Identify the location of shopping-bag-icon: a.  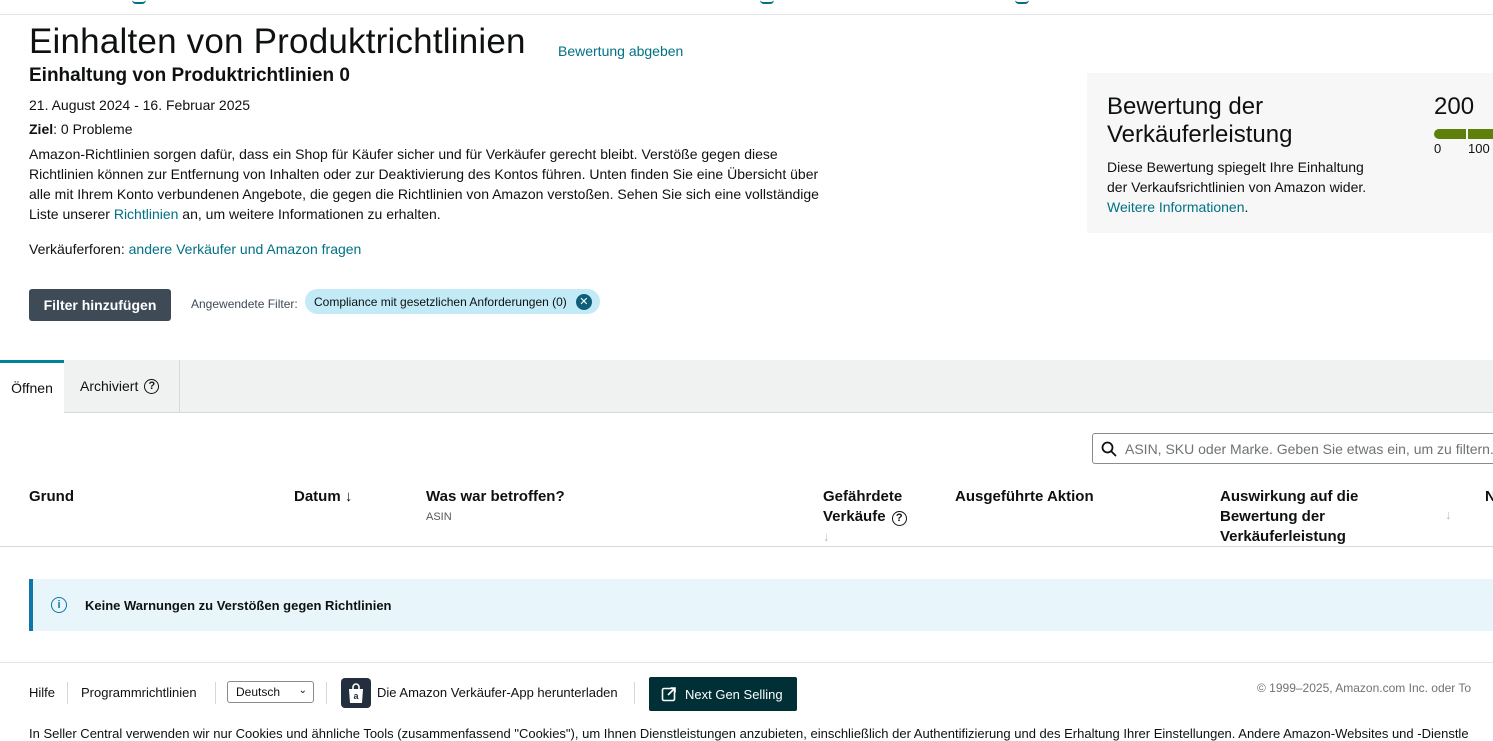
(356, 693).